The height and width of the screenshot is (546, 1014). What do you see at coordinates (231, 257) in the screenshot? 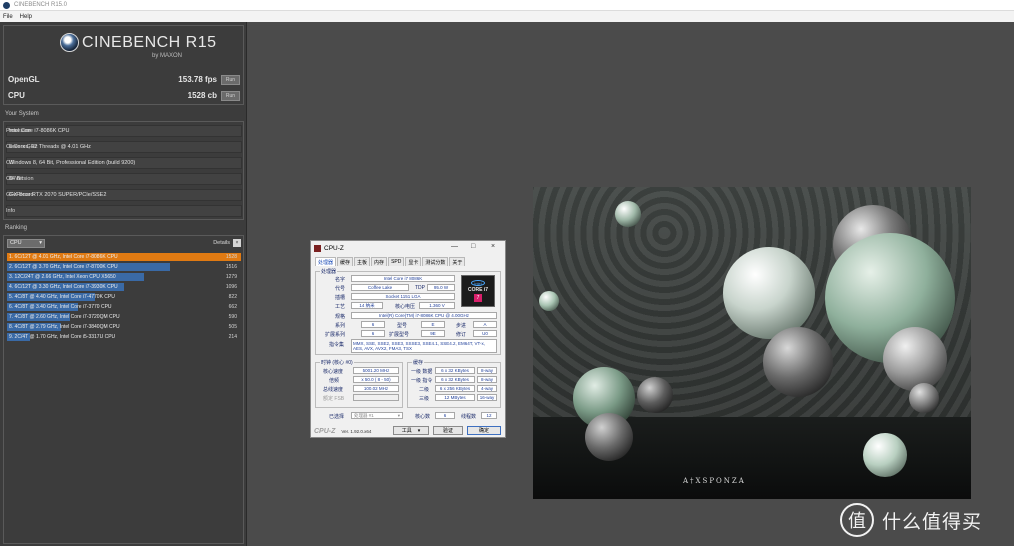
I see `ranking-score: 1528` at bounding box center [231, 257].